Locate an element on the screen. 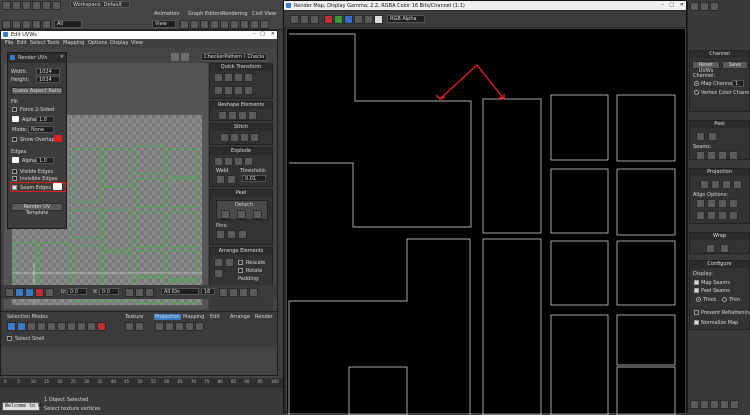  coord-u-input: 0.0 is located at coordinates (77, 291).